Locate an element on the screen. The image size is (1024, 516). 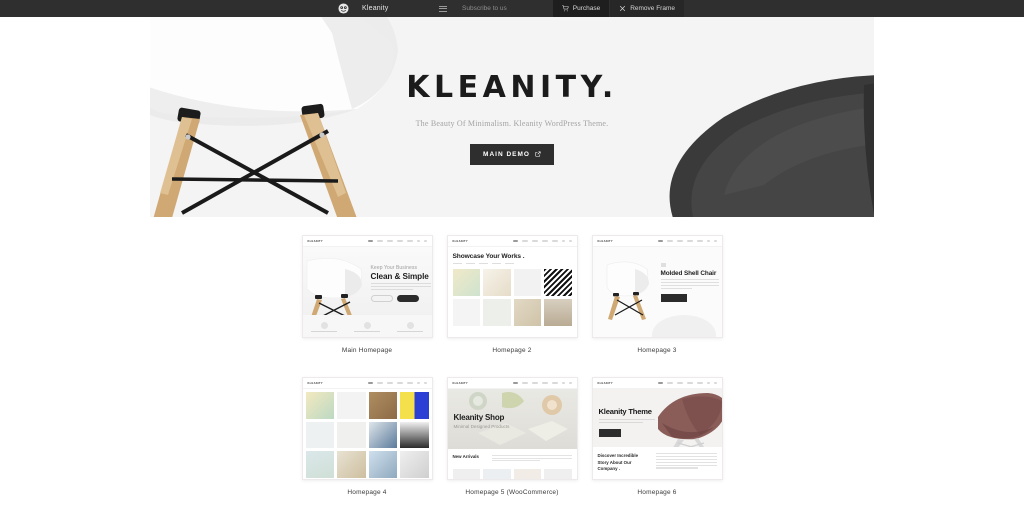
shopping-cart-icon is located at coordinates (565, 8).